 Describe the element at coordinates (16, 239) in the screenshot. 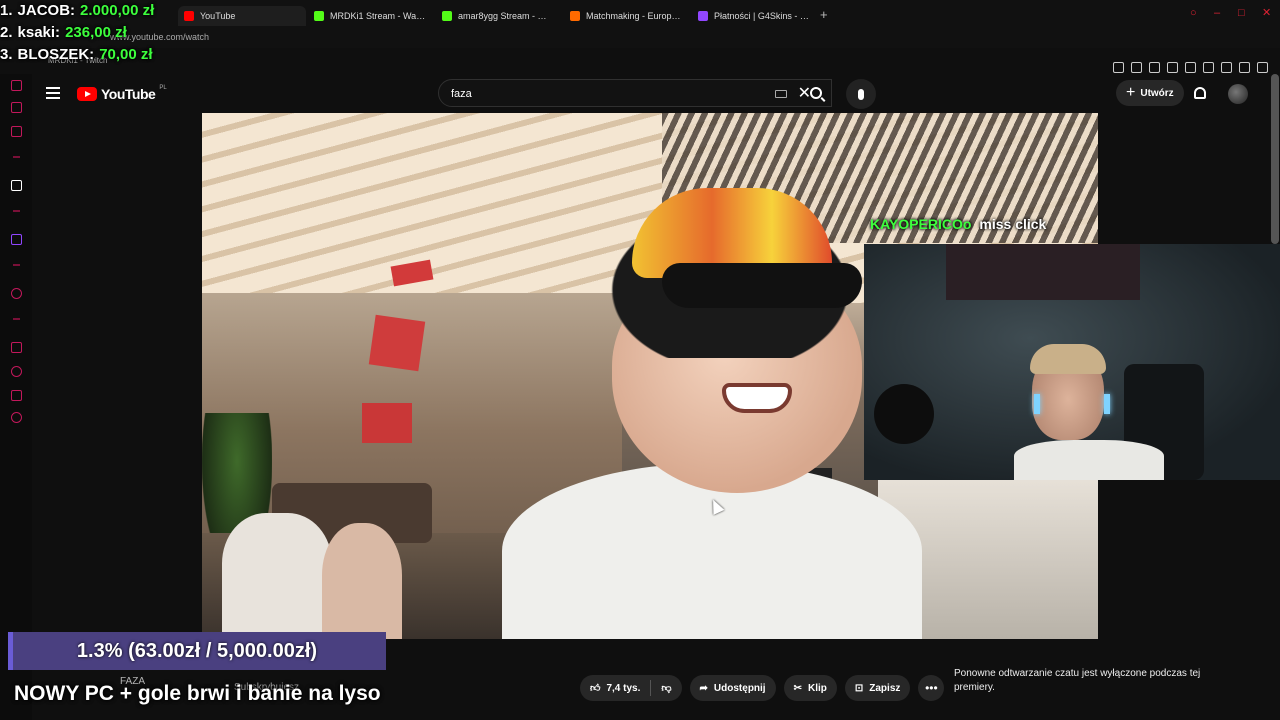

I see `twitch-icon` at that location.